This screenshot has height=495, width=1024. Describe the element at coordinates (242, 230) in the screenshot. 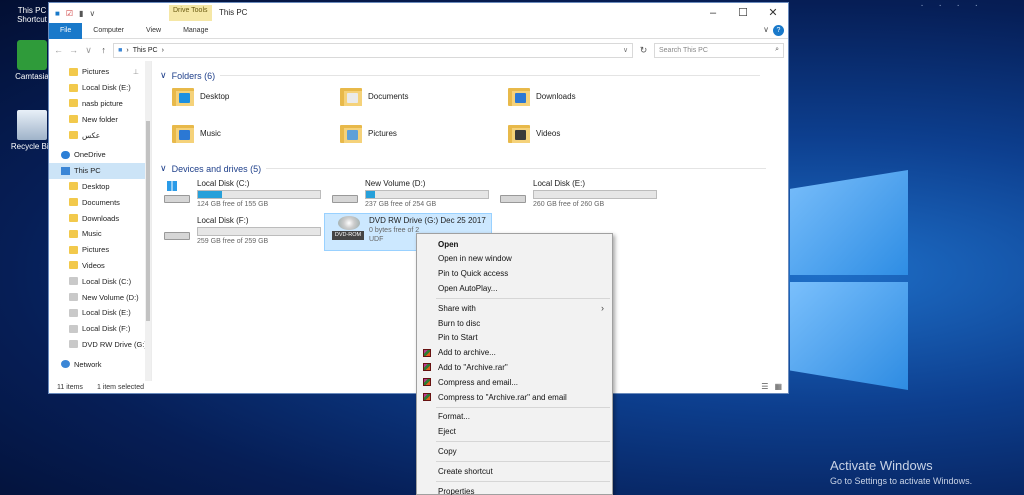

I see `drive-item: Local Disk (F:) 259 GB free of 259 GB` at that location.